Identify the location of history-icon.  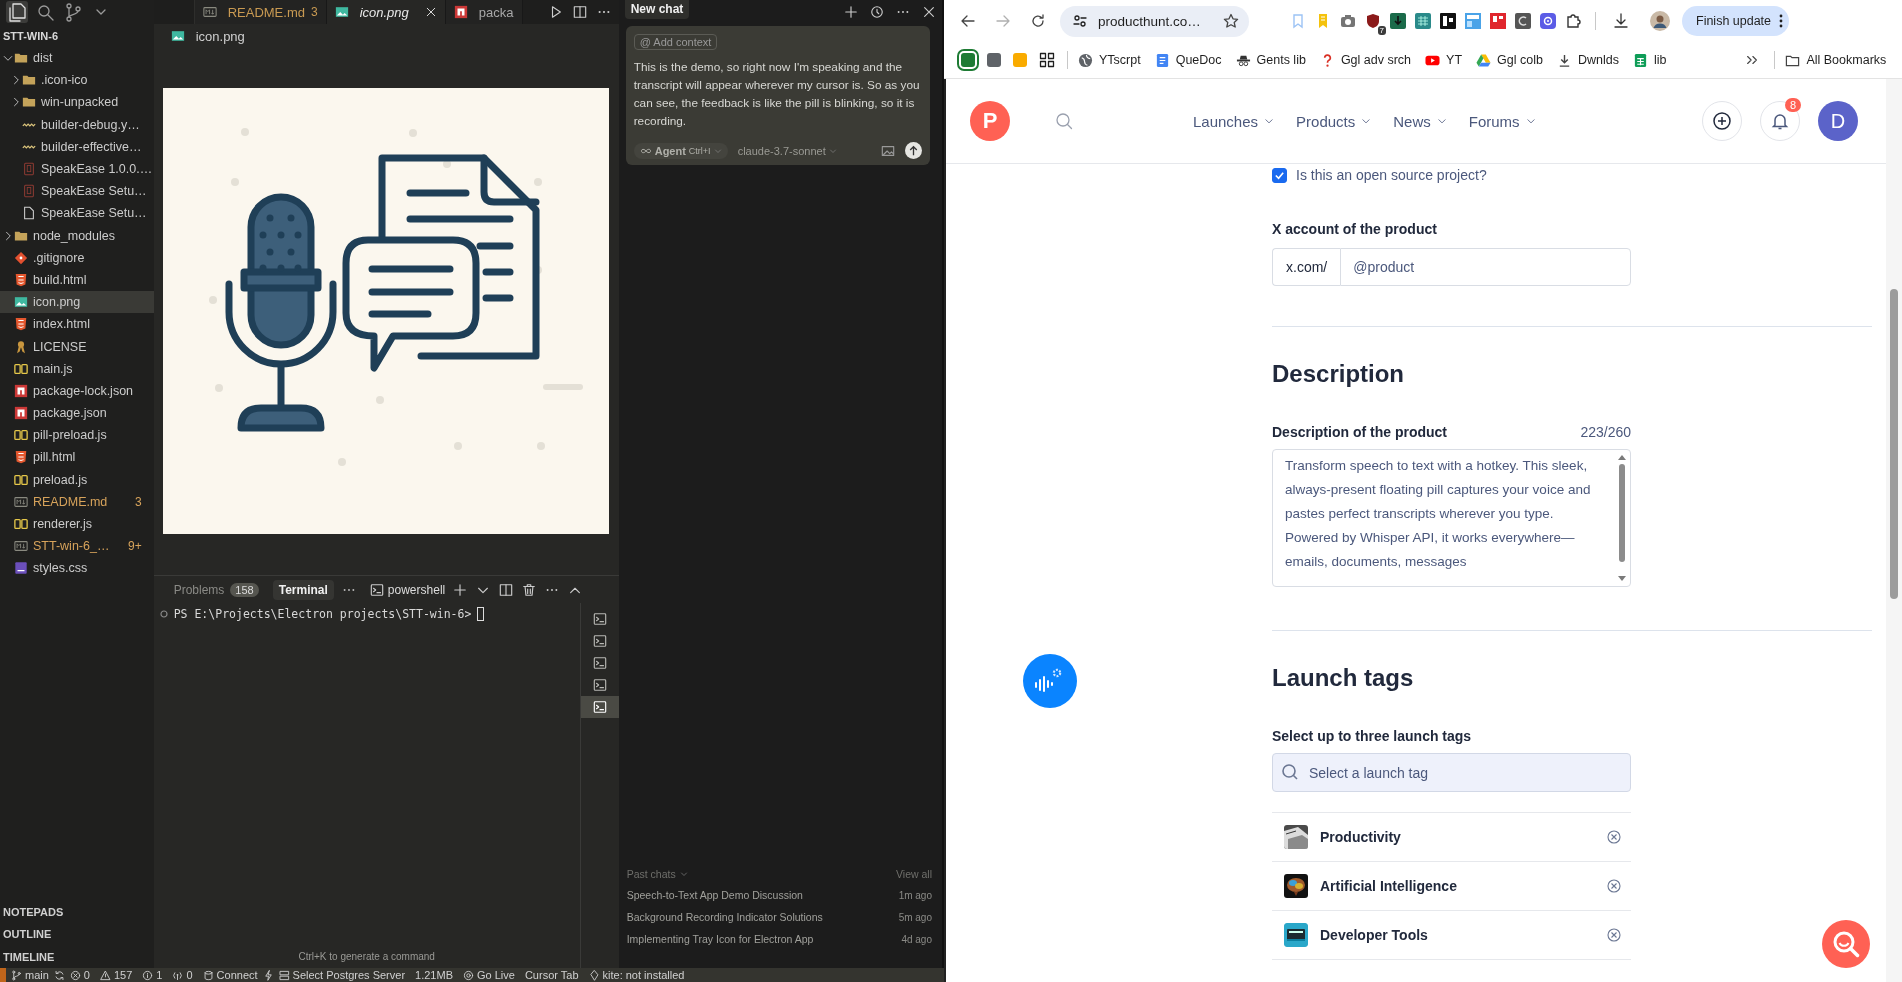
(877, 12).